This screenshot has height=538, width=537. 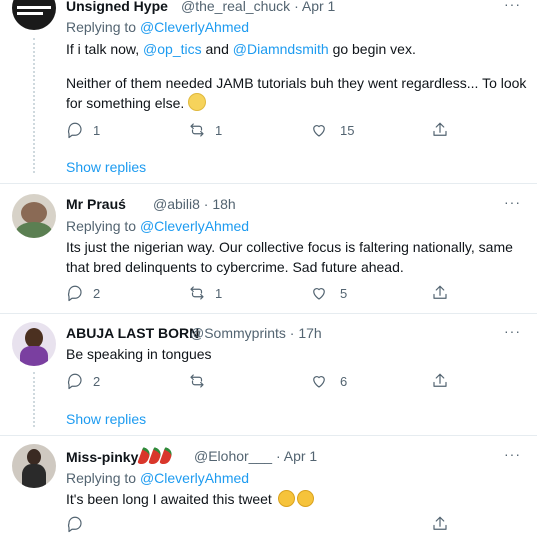 I want to click on author-handle: @the_real_chuck · Apr 1, so click(x=258, y=7).